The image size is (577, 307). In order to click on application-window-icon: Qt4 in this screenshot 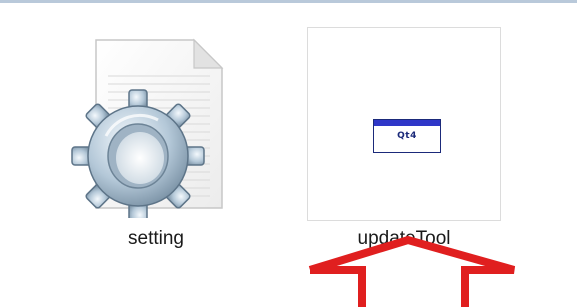, I will do `click(407, 136)`.